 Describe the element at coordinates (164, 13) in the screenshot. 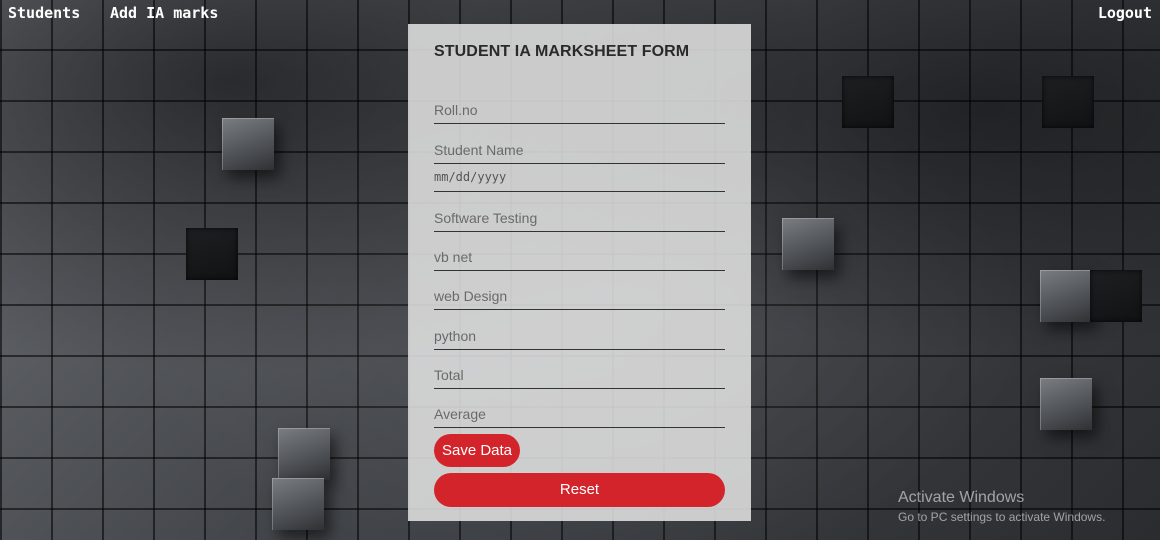

I see `nav-link-add-ia-marks: Add IA marks` at that location.